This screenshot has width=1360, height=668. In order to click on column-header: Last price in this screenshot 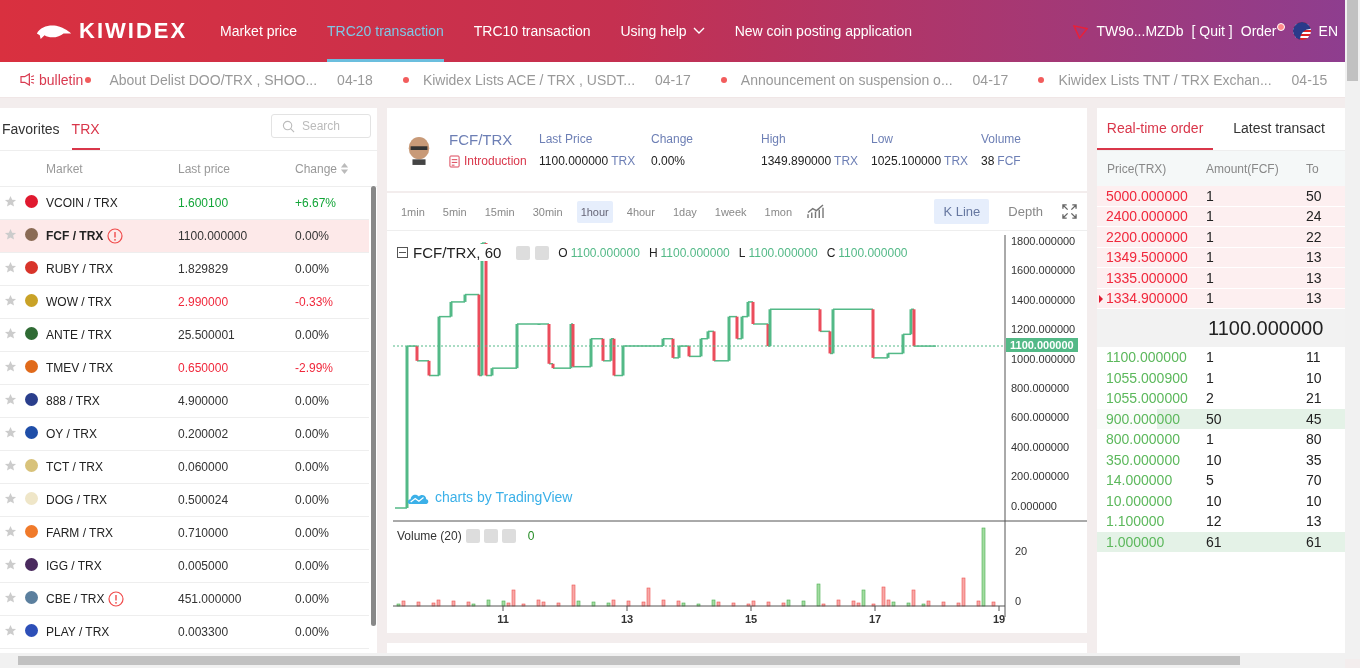, I will do `click(205, 168)`.